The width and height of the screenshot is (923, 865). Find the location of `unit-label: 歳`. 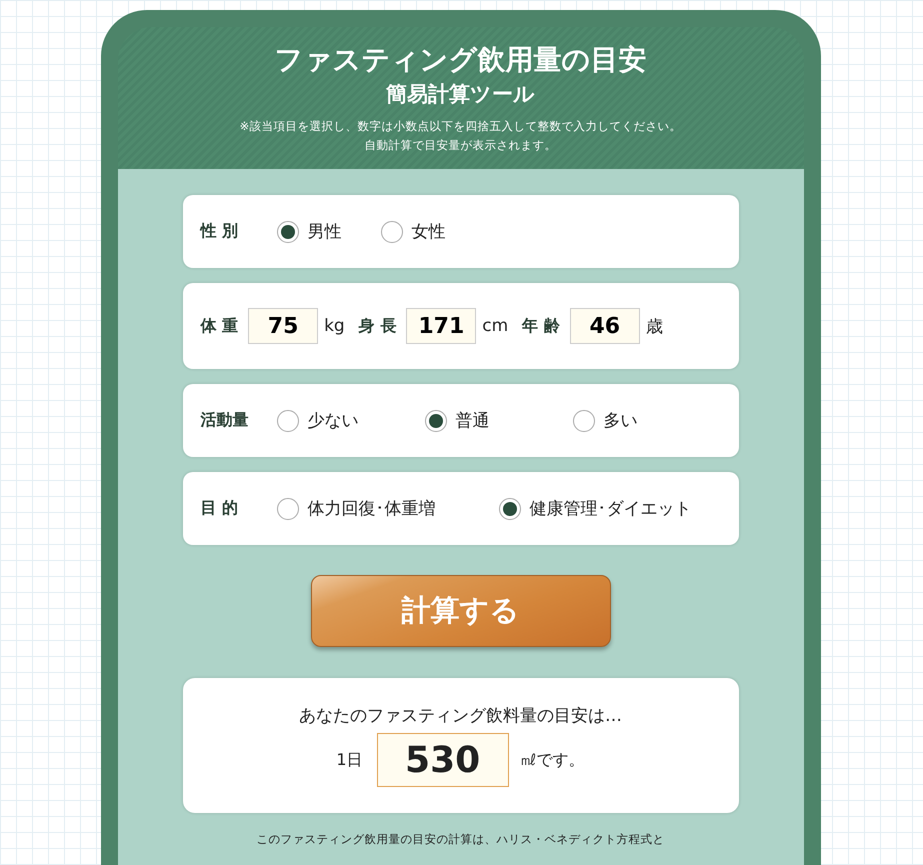

unit-label: 歳 is located at coordinates (654, 327).